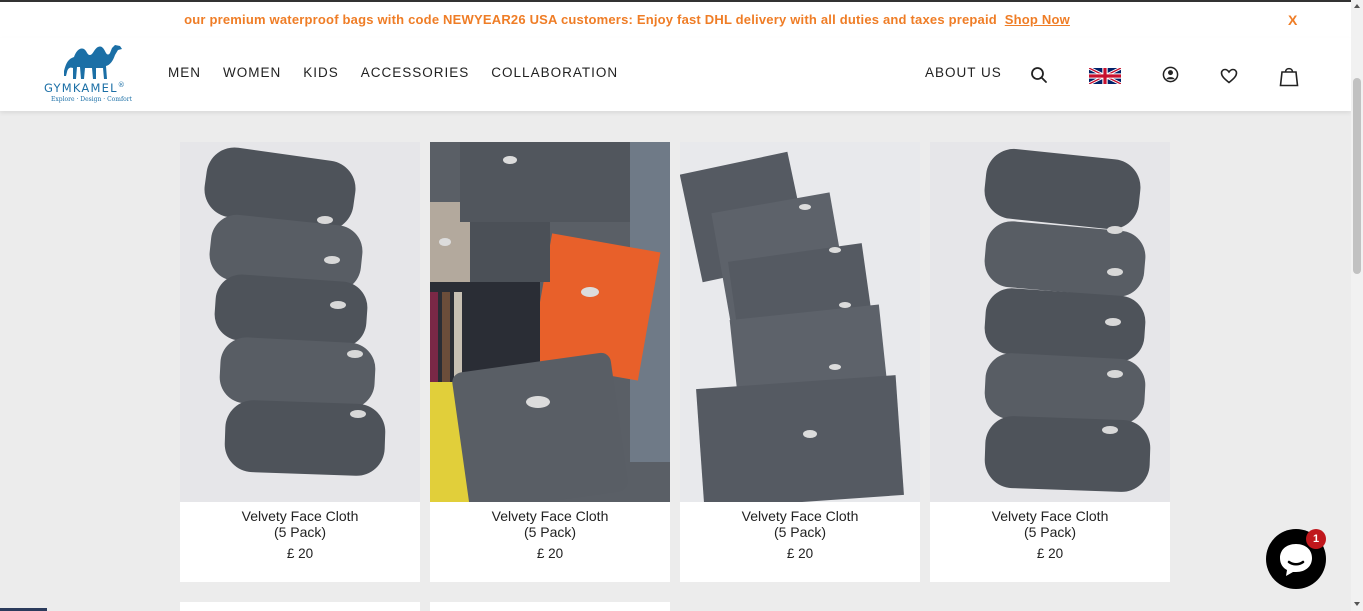 The height and width of the screenshot is (611, 1363). Describe the element at coordinates (1292, 20) in the screenshot. I see `close-announcement-button: X` at that location.